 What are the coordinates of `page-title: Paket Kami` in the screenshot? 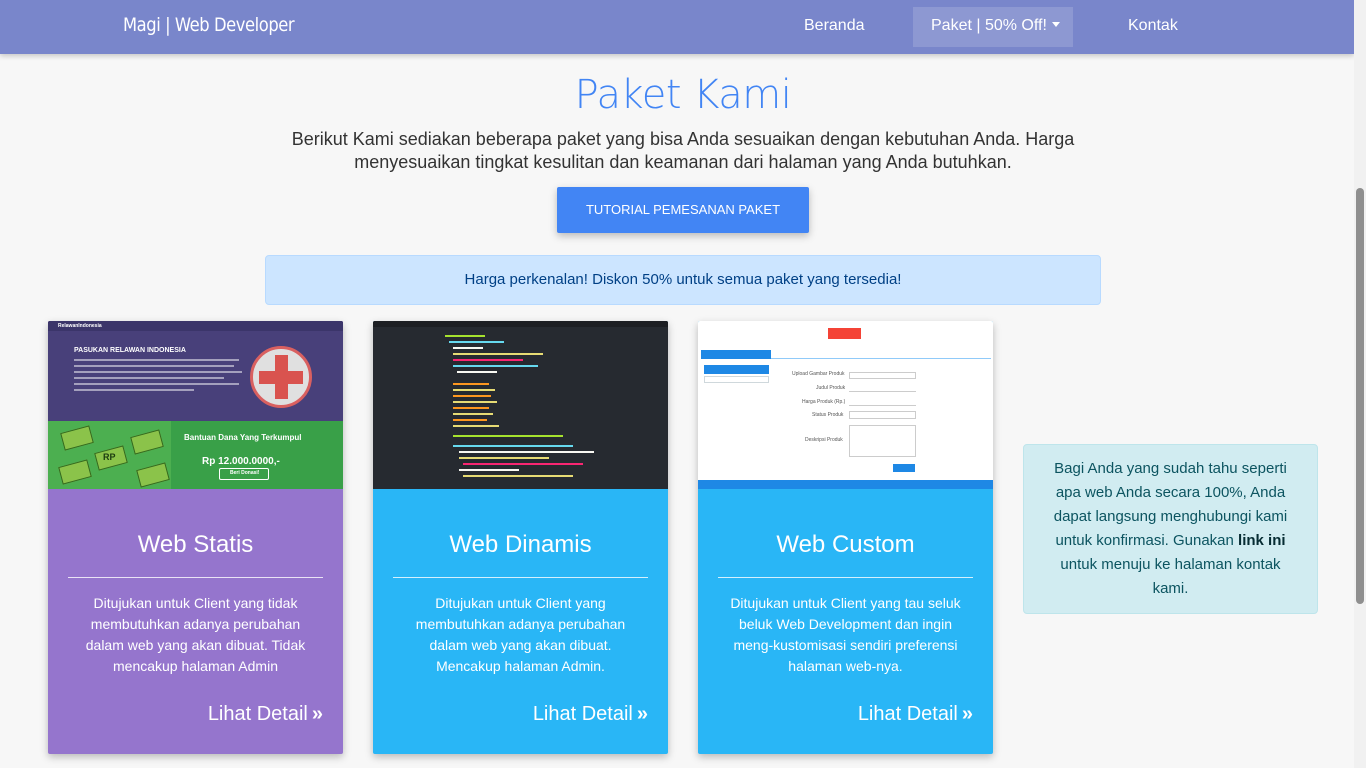 It's located at (683, 95).